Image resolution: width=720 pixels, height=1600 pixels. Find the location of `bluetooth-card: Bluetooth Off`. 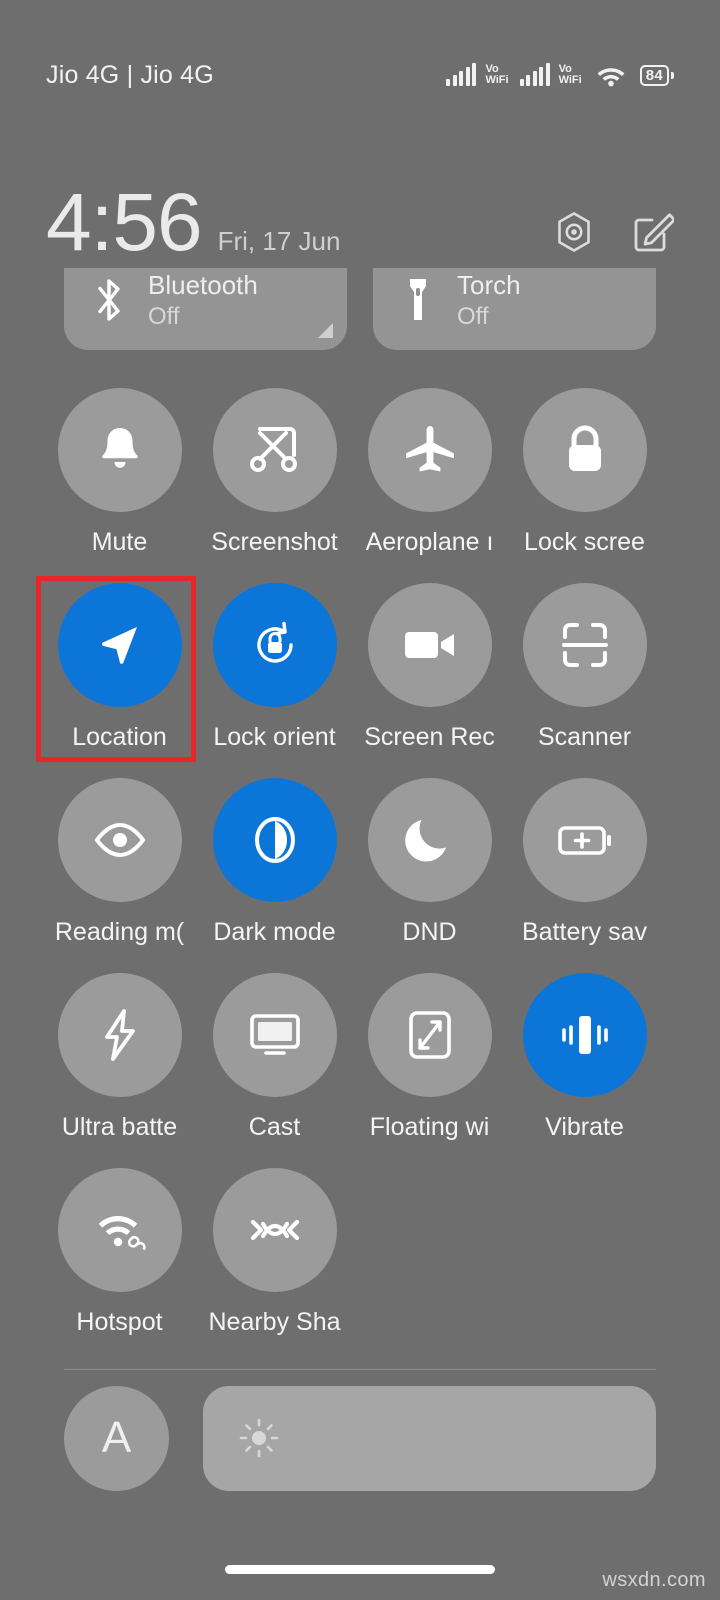

bluetooth-card: Bluetooth Off is located at coordinates (205, 309).